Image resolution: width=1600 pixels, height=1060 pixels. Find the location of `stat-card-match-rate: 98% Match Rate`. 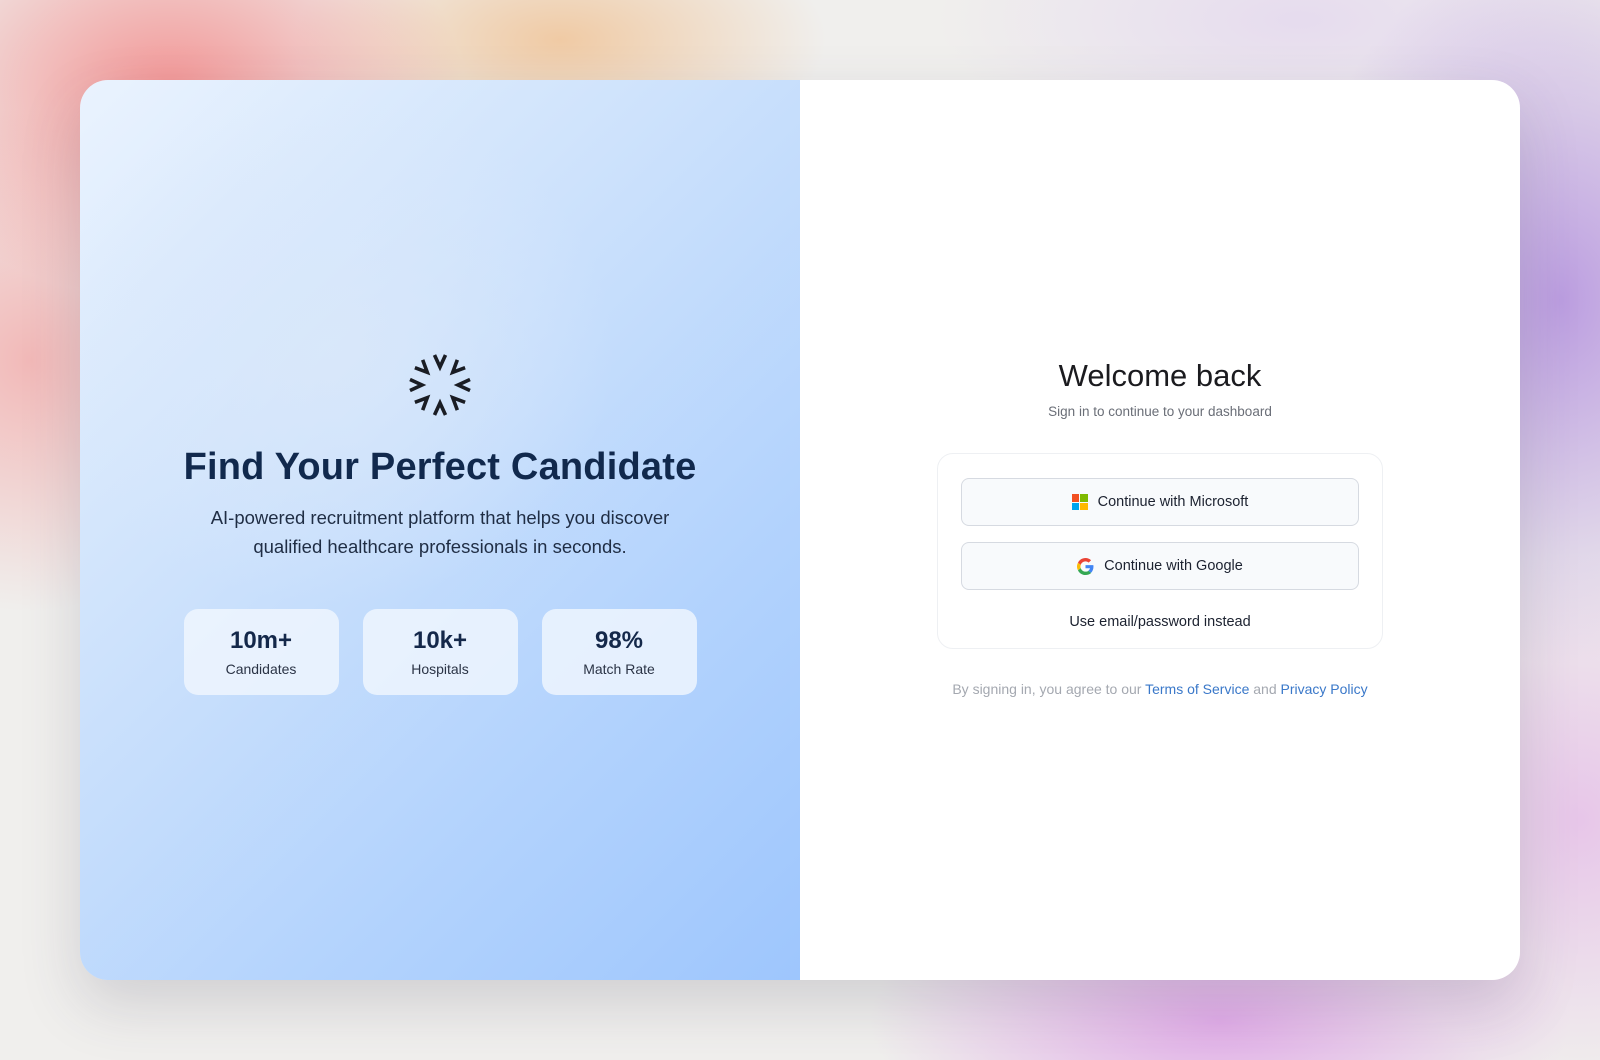

stat-card-match-rate: 98% Match Rate is located at coordinates (619, 652).